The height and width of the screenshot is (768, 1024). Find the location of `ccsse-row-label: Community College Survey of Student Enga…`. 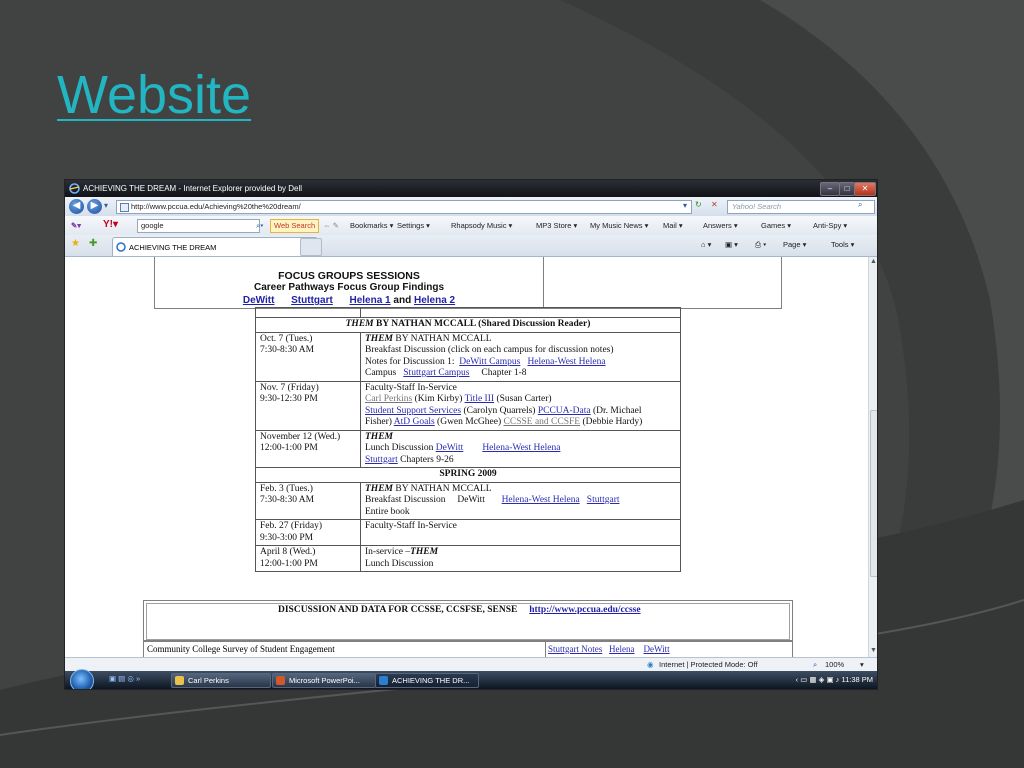

ccsse-row-label: Community College Survey of Student Enga… is located at coordinates (241, 649).